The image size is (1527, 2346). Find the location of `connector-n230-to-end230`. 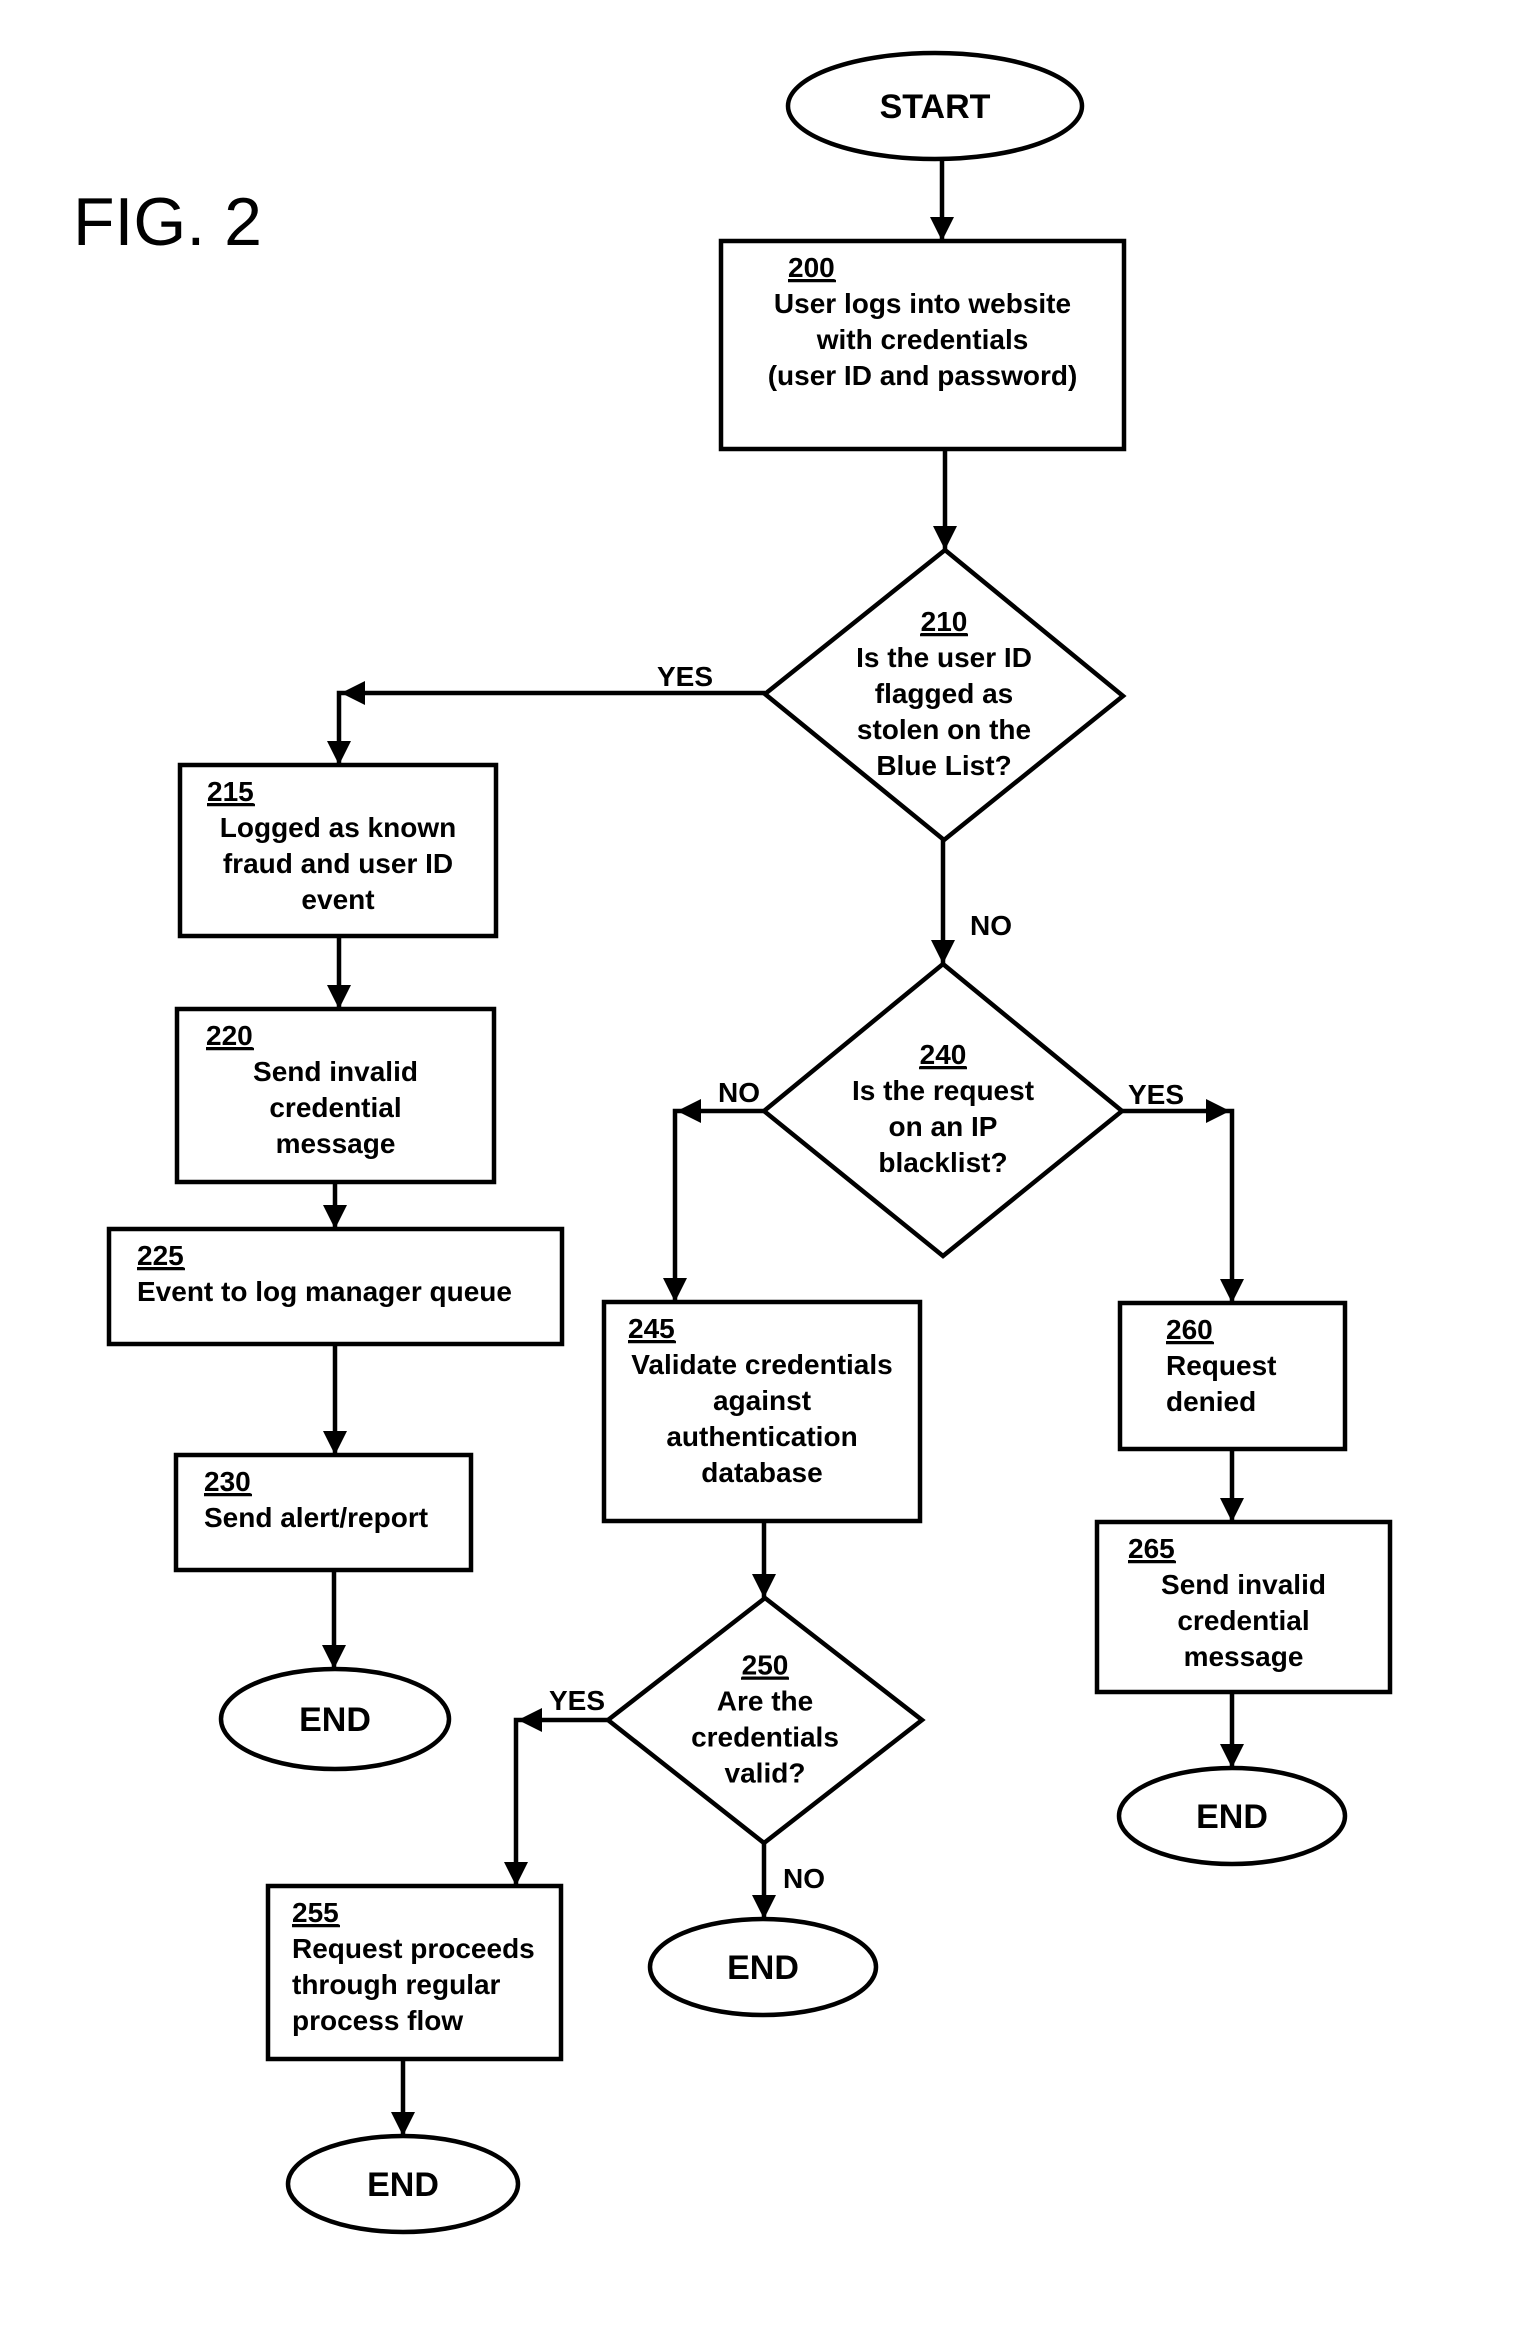

connector-n230-to-end230 is located at coordinates (334, 1619).